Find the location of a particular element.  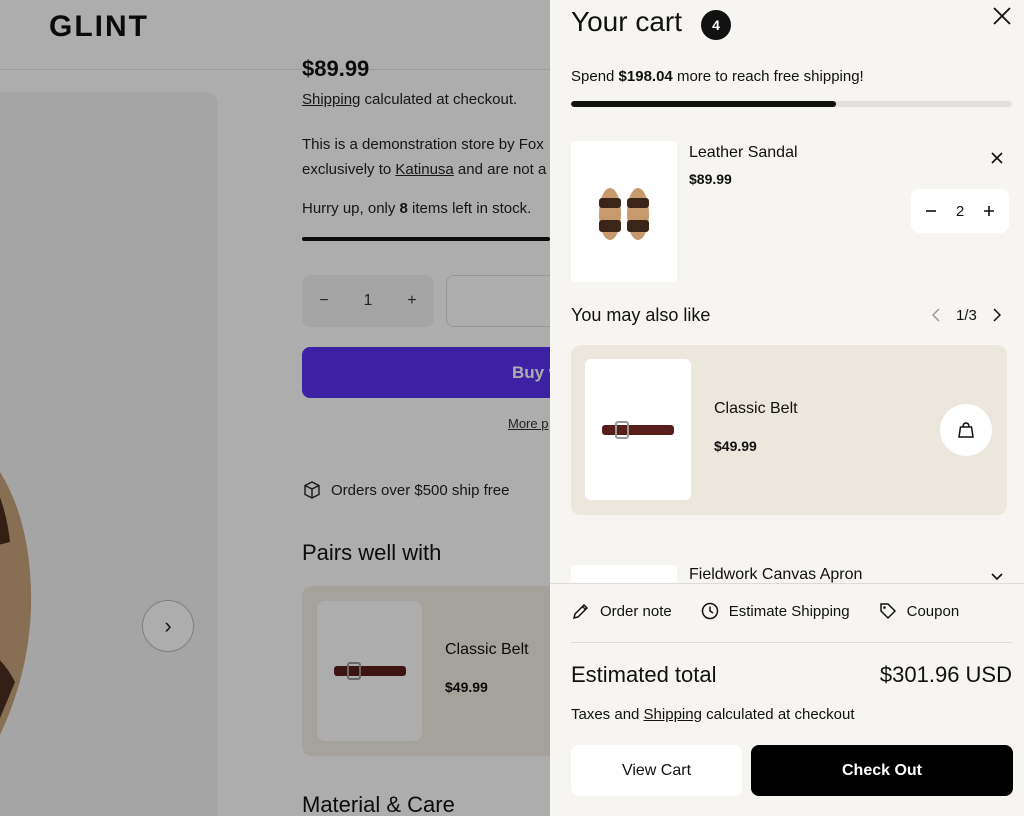

previous-button is located at coordinates (936, 315).